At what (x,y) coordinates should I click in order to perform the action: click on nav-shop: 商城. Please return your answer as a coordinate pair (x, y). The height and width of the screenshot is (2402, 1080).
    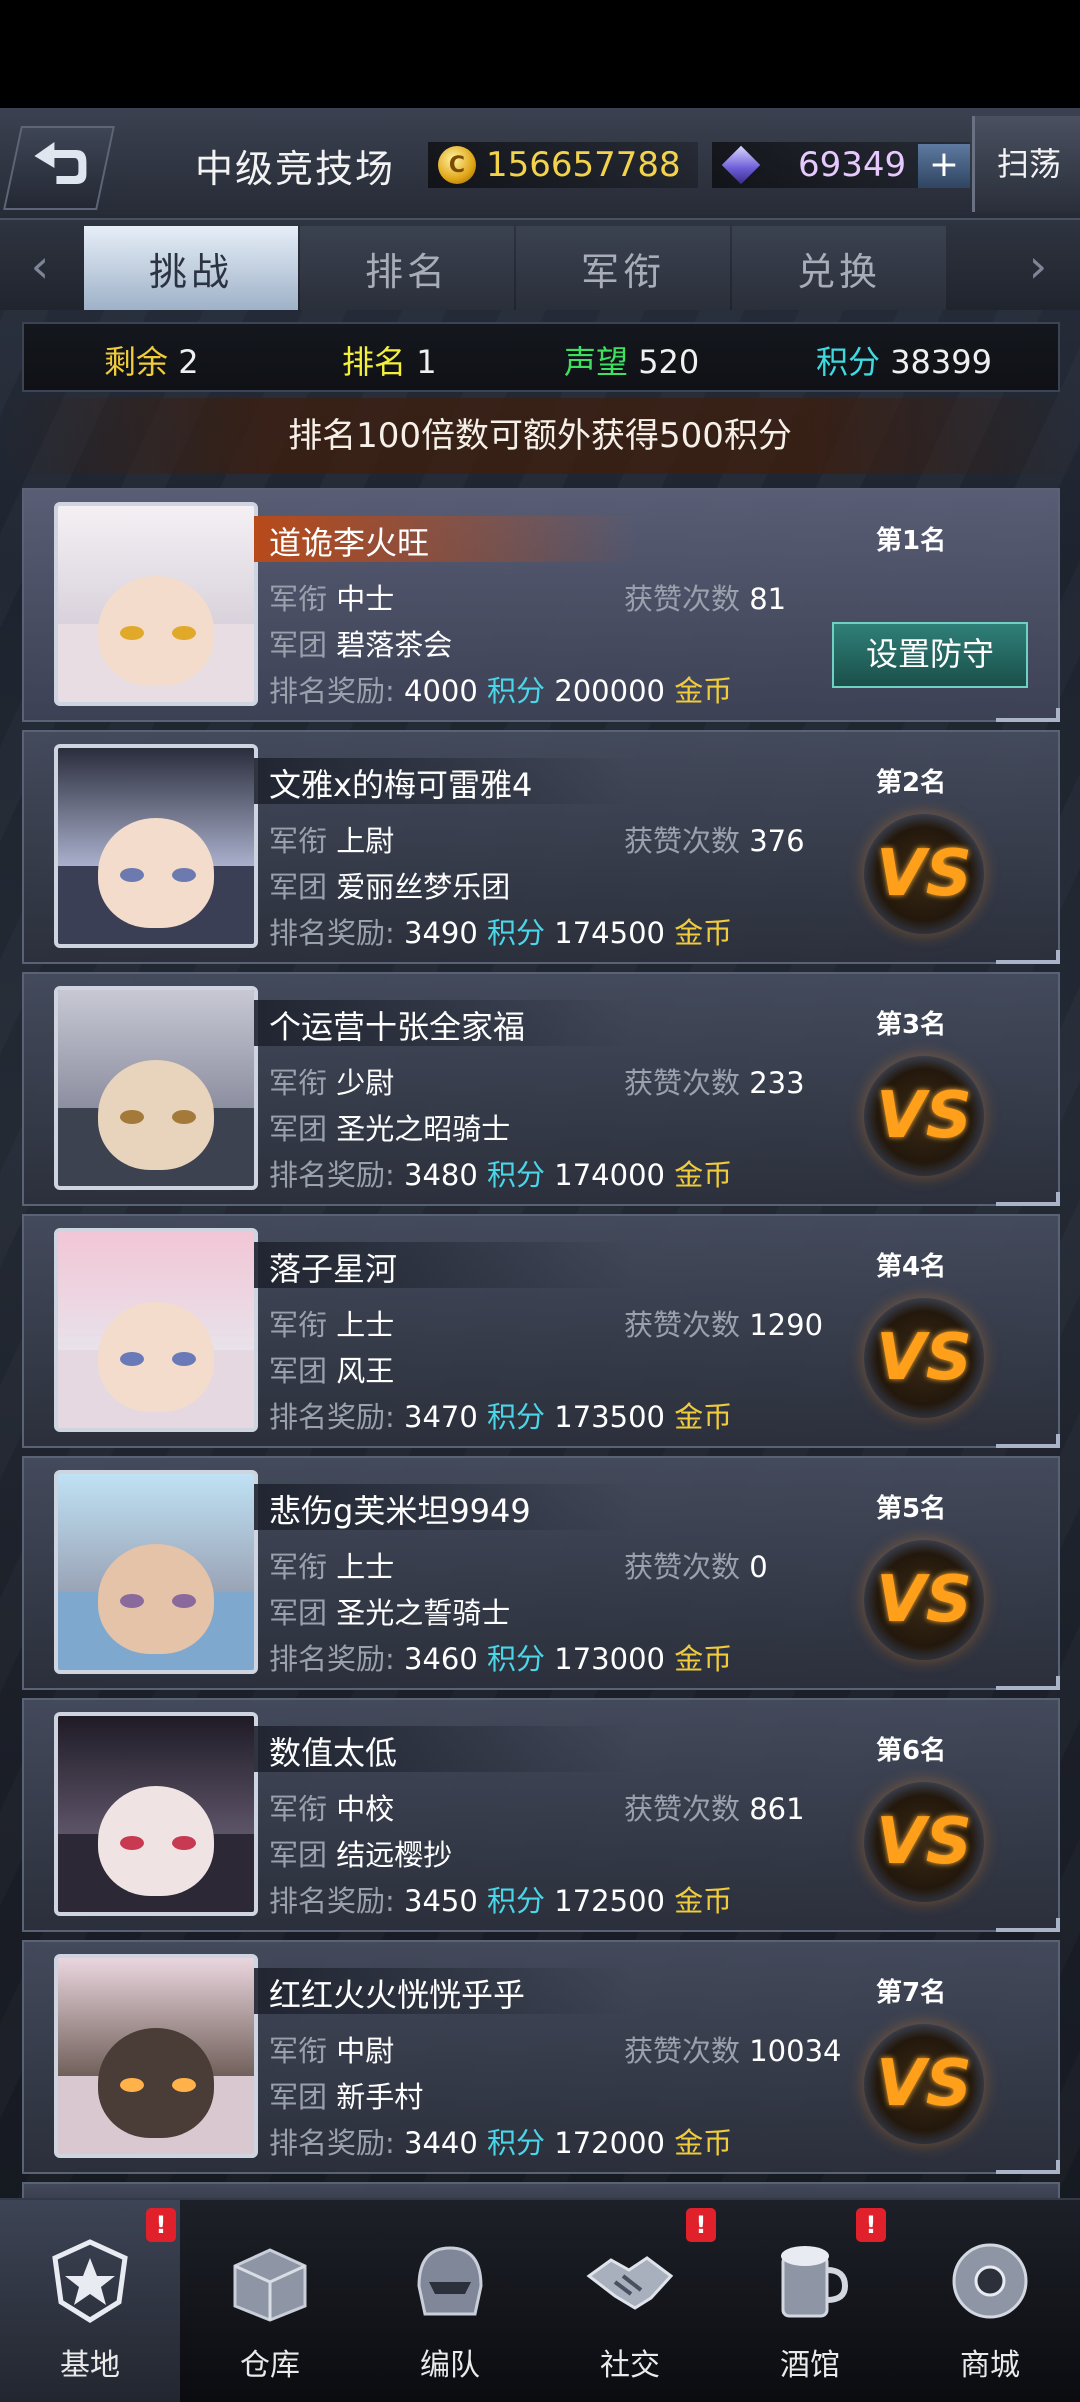
    Looking at the image, I should click on (990, 2301).